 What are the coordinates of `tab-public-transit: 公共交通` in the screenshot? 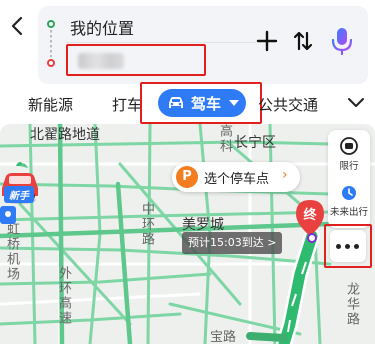 It's located at (288, 104).